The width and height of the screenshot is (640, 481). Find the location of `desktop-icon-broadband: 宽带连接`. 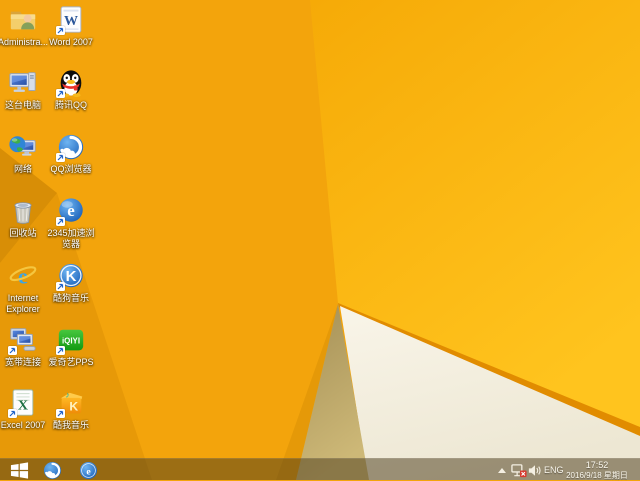

desktop-icon-broadband: 宽带连接 is located at coordinates (24, 346).